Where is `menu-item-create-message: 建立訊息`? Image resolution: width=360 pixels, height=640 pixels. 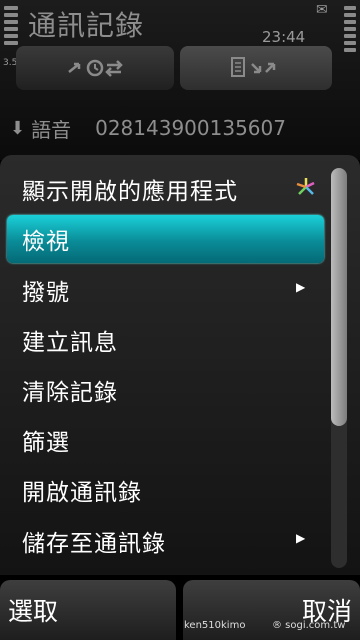
menu-item-create-message: 建立訊息 is located at coordinates (168, 339).